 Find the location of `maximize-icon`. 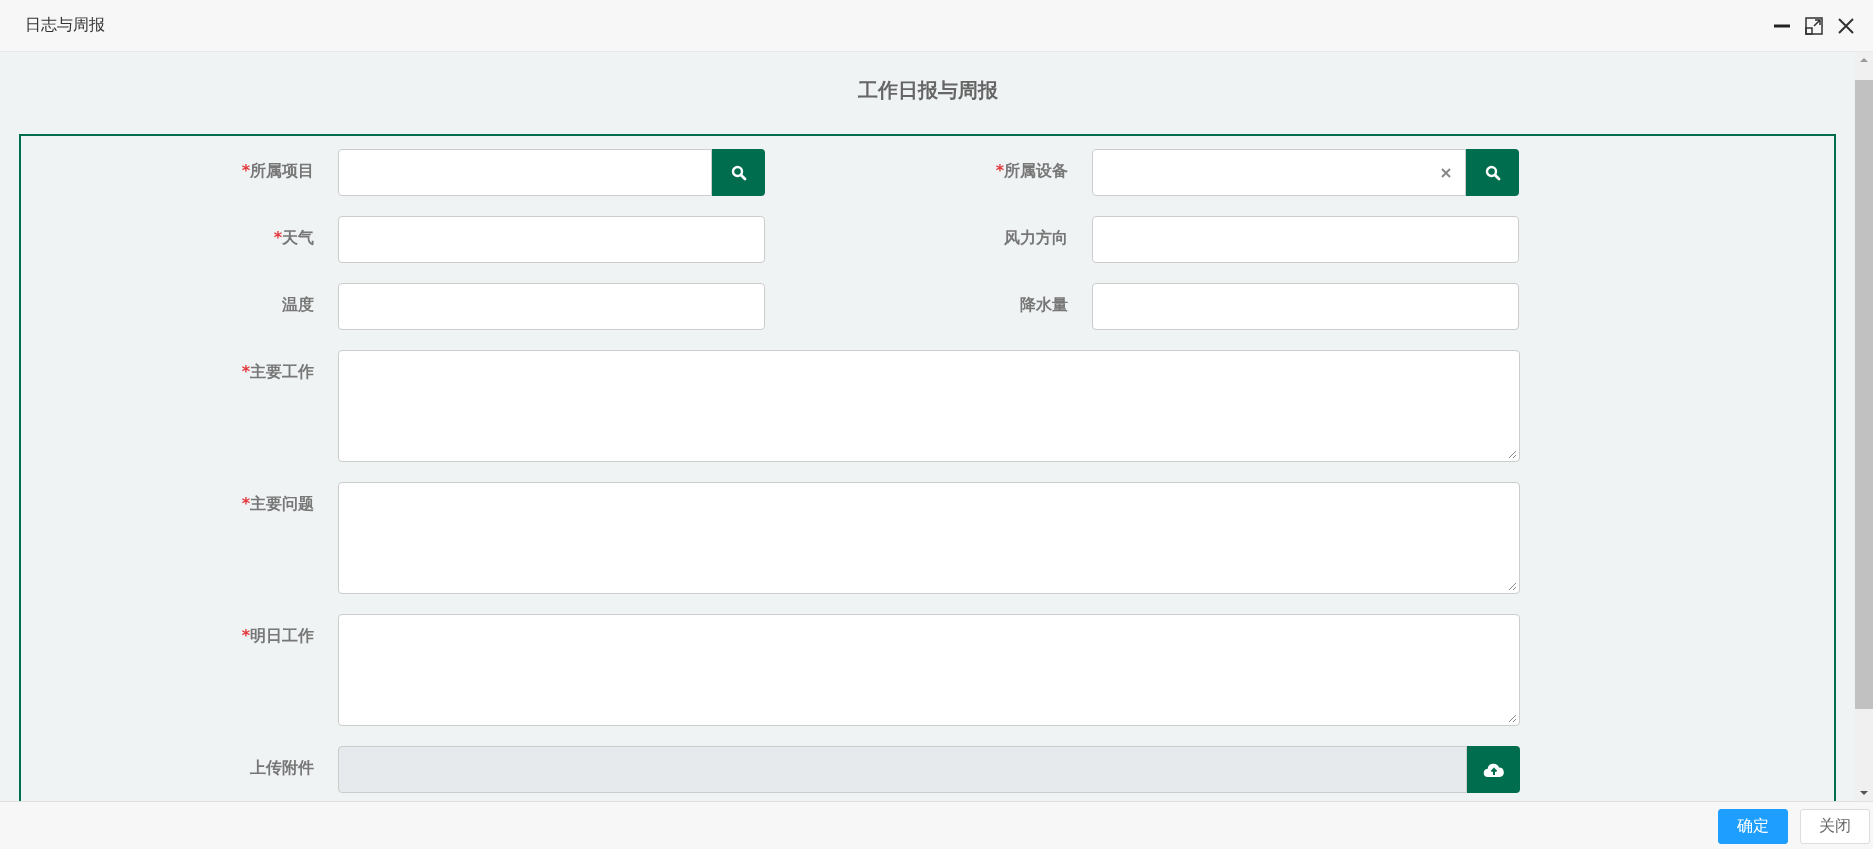

maximize-icon is located at coordinates (1814, 25).